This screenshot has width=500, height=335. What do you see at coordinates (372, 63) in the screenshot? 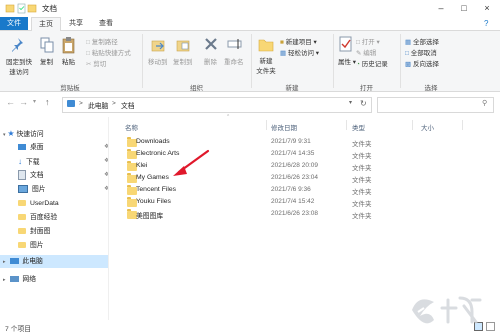
I see `history-button: ◔ 历史记录` at bounding box center [372, 63].